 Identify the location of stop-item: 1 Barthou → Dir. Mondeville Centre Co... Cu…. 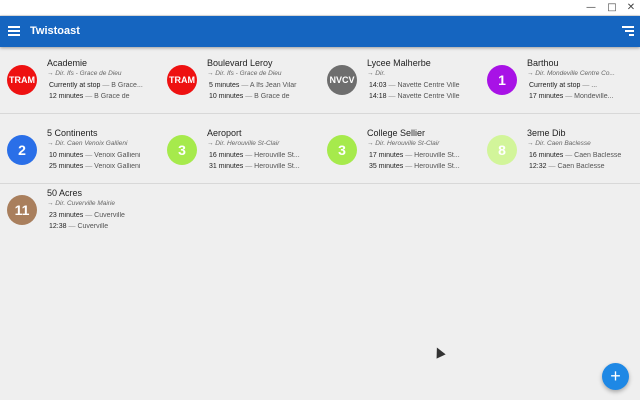
(557, 85).